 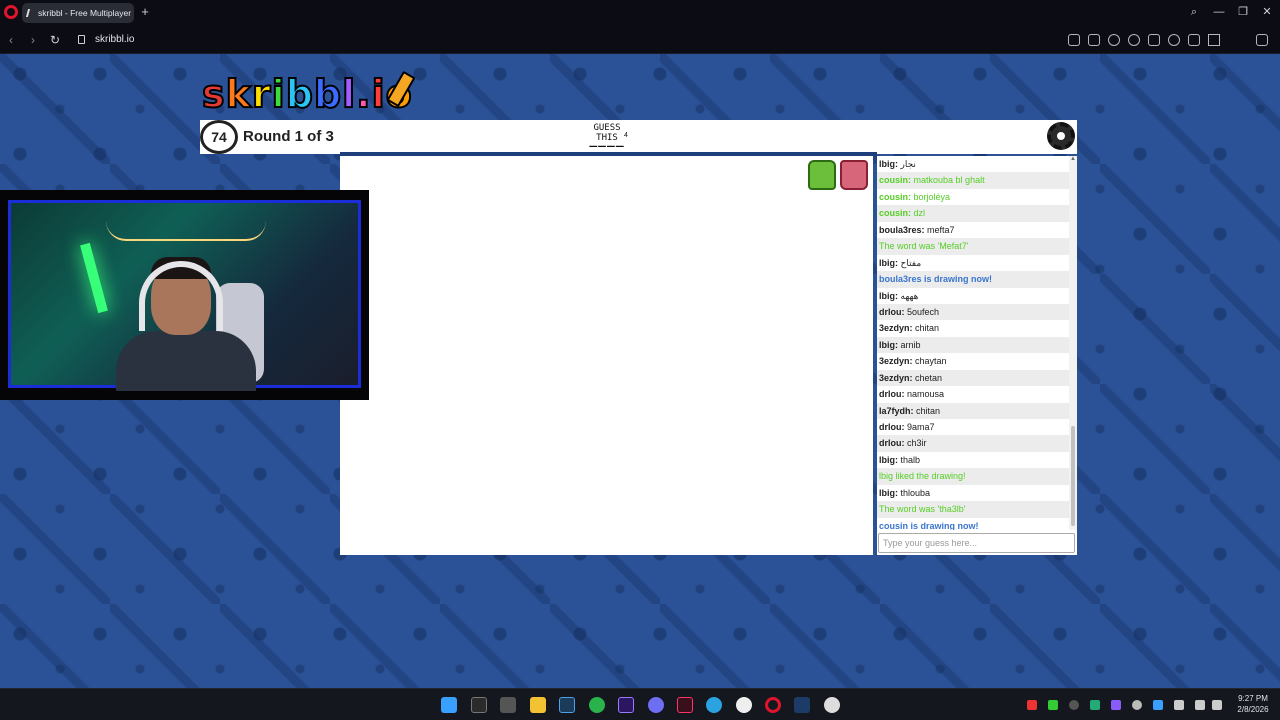 What do you see at coordinates (973, 230) in the screenshot?
I see `chat-message: boula3res: mefta7` at bounding box center [973, 230].